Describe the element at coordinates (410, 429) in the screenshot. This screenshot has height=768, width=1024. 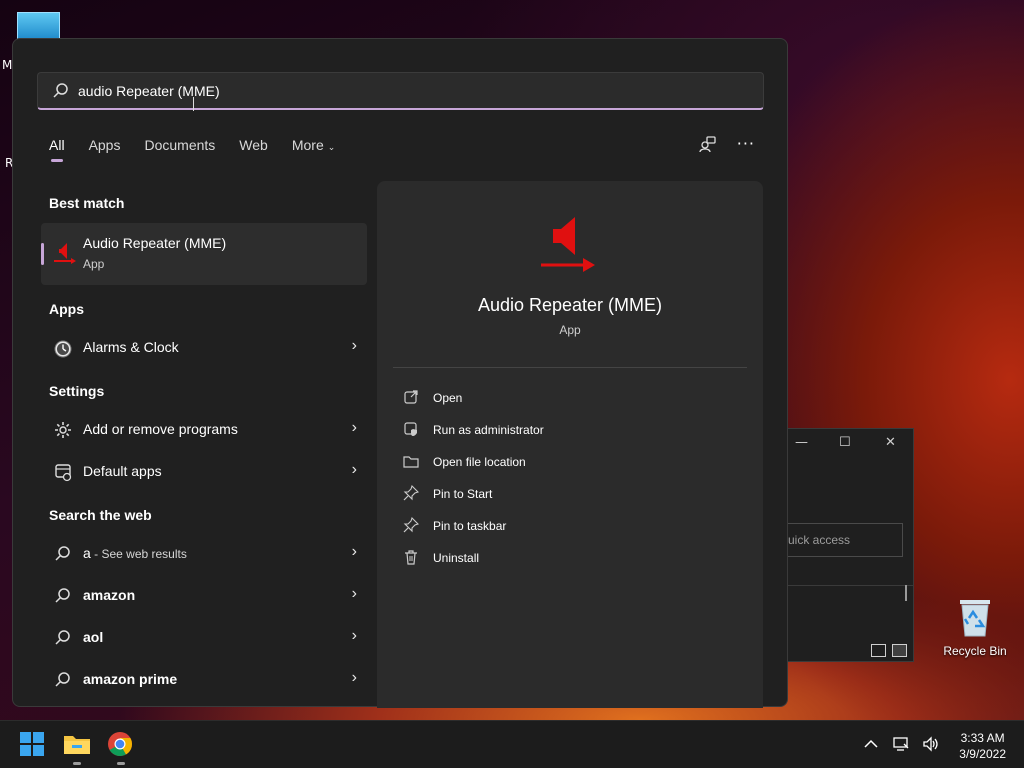
I see `admin-shield-icon` at that location.